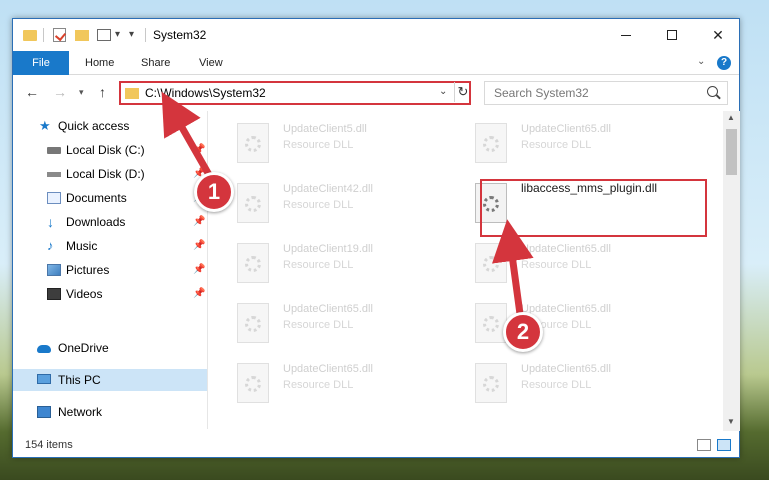  Describe the element at coordinates (110, 412) in the screenshot. I see `sidebar-item-network: Network` at that location.